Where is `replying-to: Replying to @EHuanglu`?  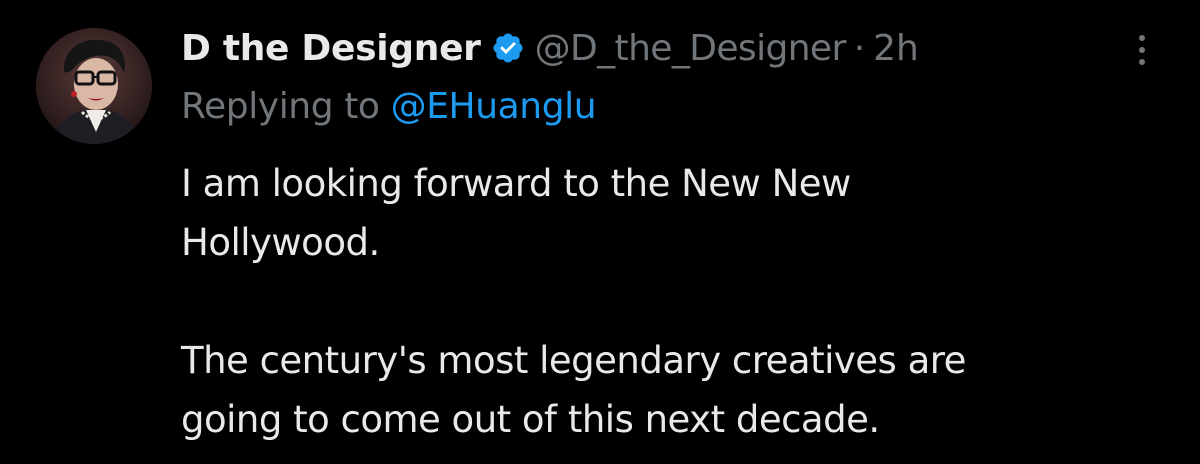 replying-to: Replying to @EHuanglu is located at coordinates (389, 106).